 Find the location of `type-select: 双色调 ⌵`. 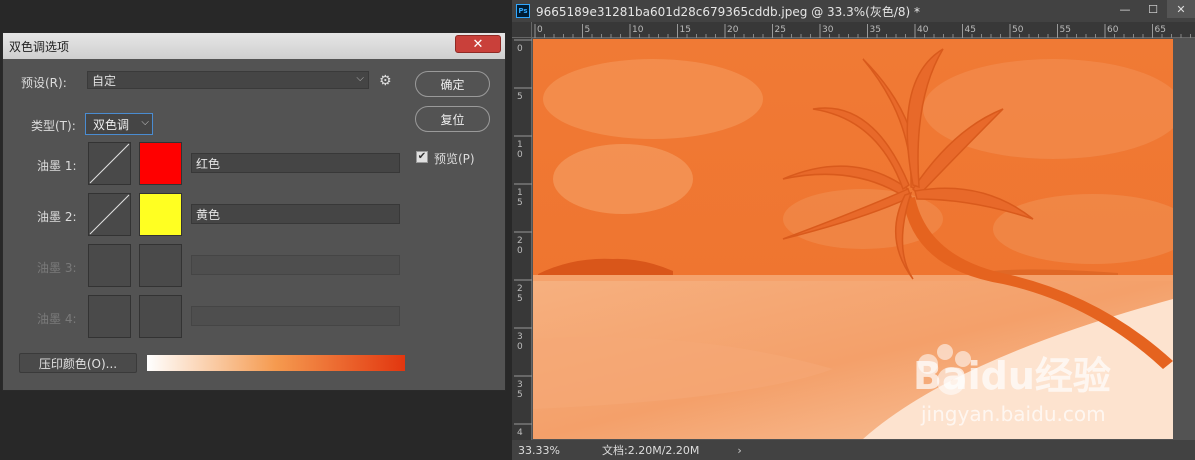

type-select: 双色调 ⌵ is located at coordinates (119, 124).